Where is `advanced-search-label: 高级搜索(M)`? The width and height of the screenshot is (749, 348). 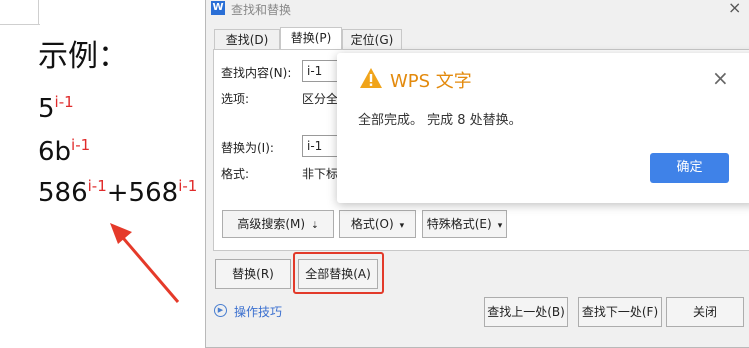
advanced-search-label: 高级搜索(M) is located at coordinates (271, 224).